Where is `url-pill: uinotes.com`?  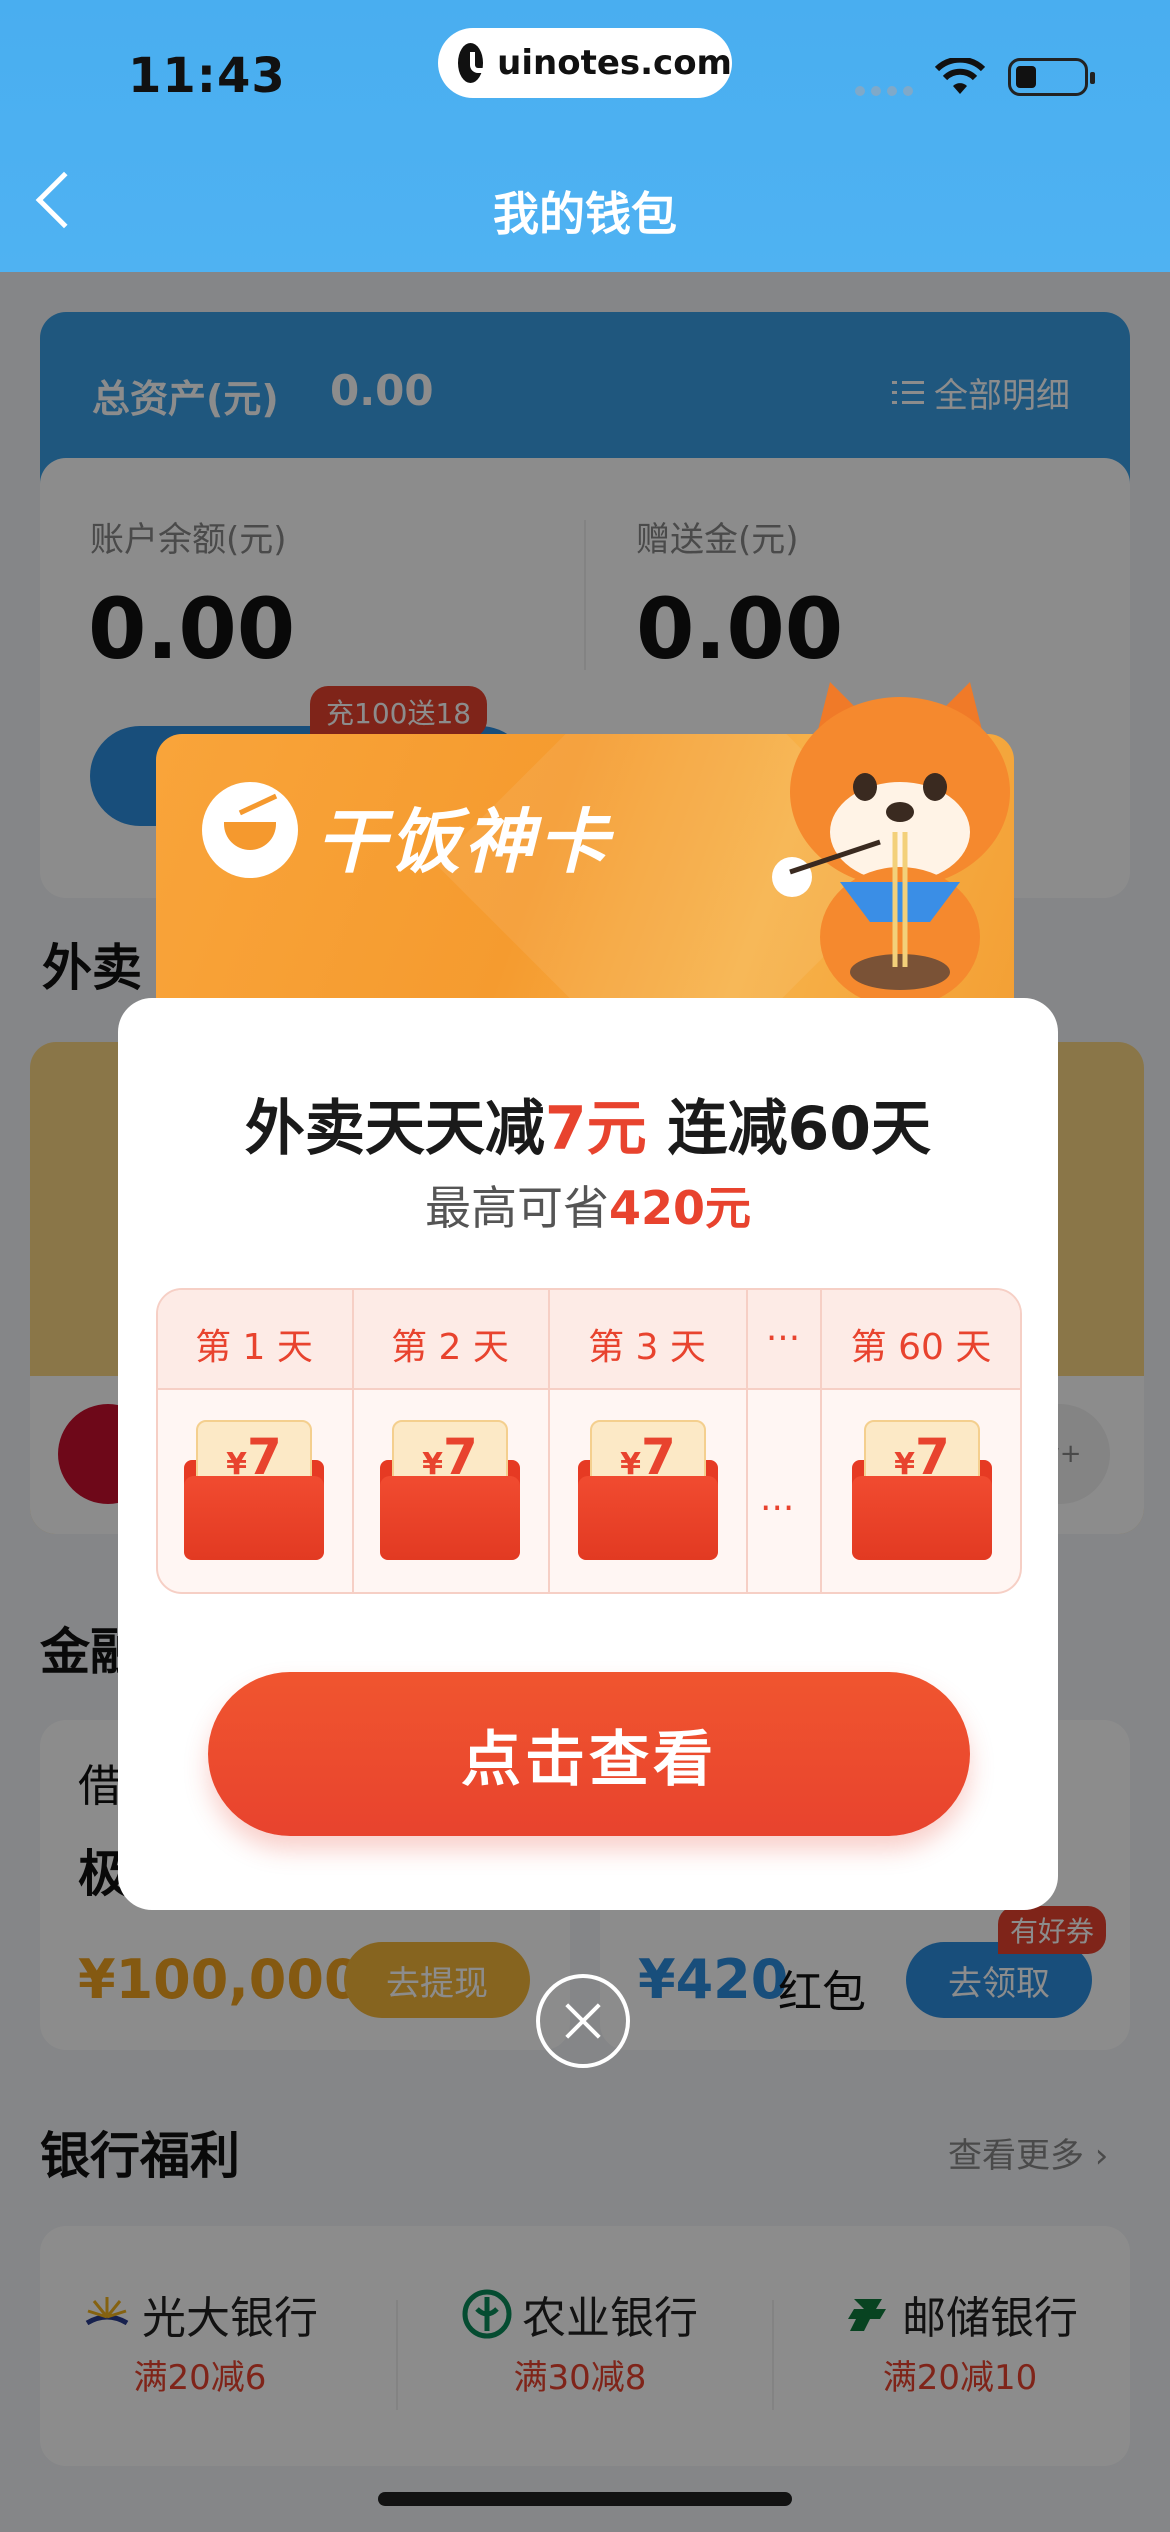
url-pill: uinotes.com is located at coordinates (585, 63).